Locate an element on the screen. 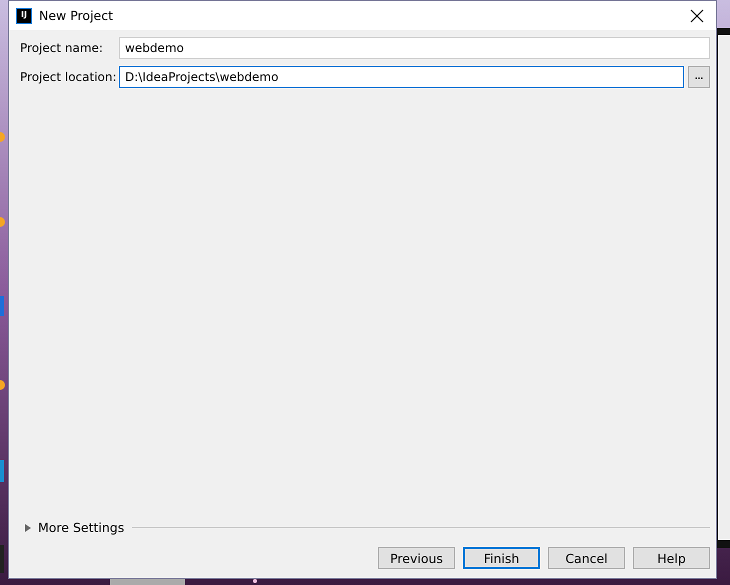 The height and width of the screenshot is (585, 730). more-settings-toggle: More Settings is located at coordinates (81, 527).